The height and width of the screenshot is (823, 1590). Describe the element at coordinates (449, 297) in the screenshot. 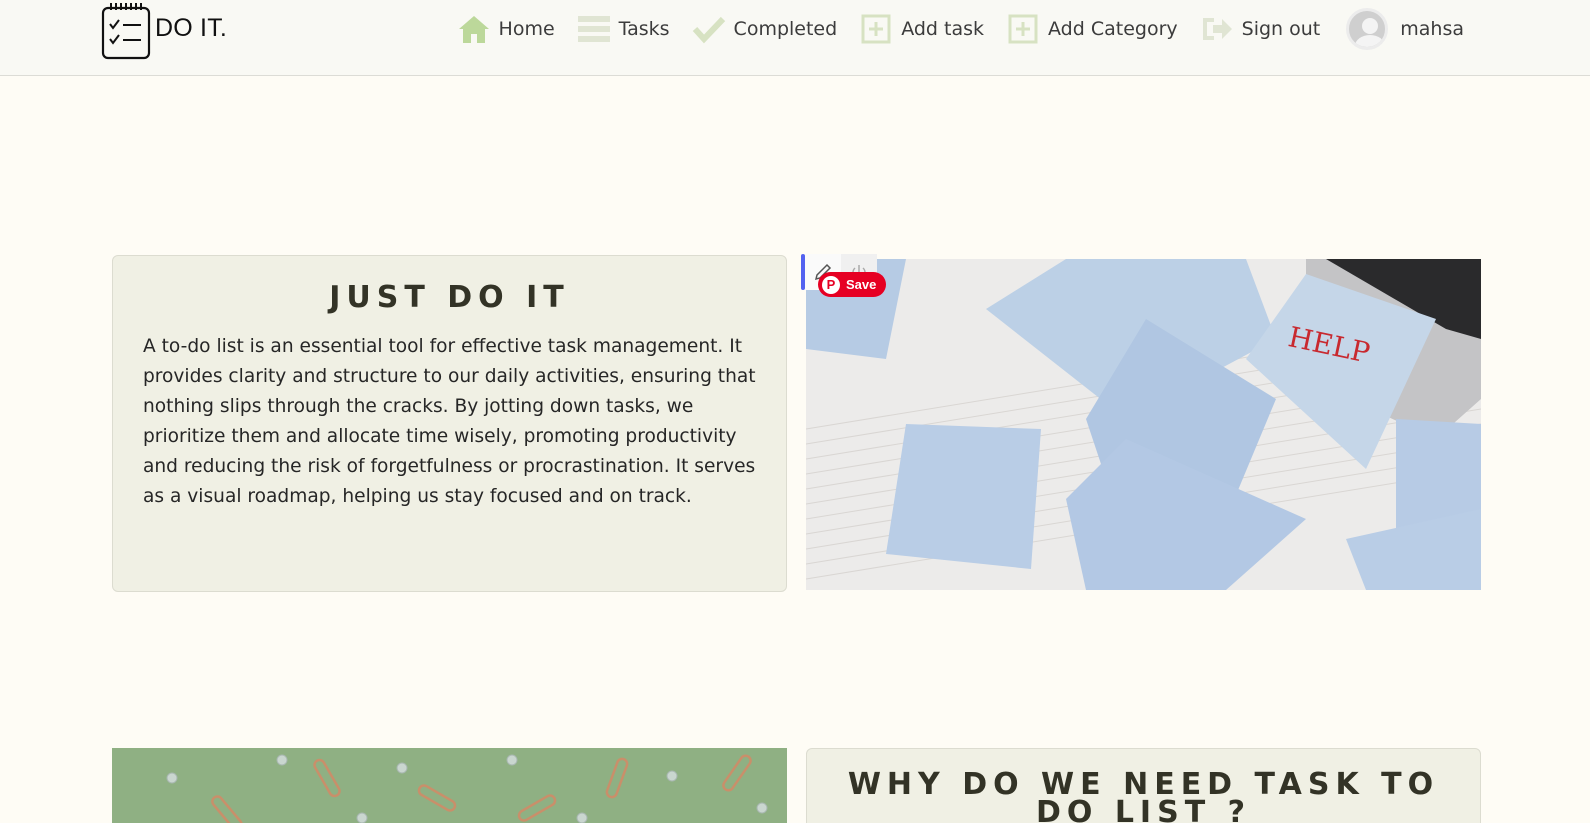

I see `card-title: JUST DO IT` at that location.